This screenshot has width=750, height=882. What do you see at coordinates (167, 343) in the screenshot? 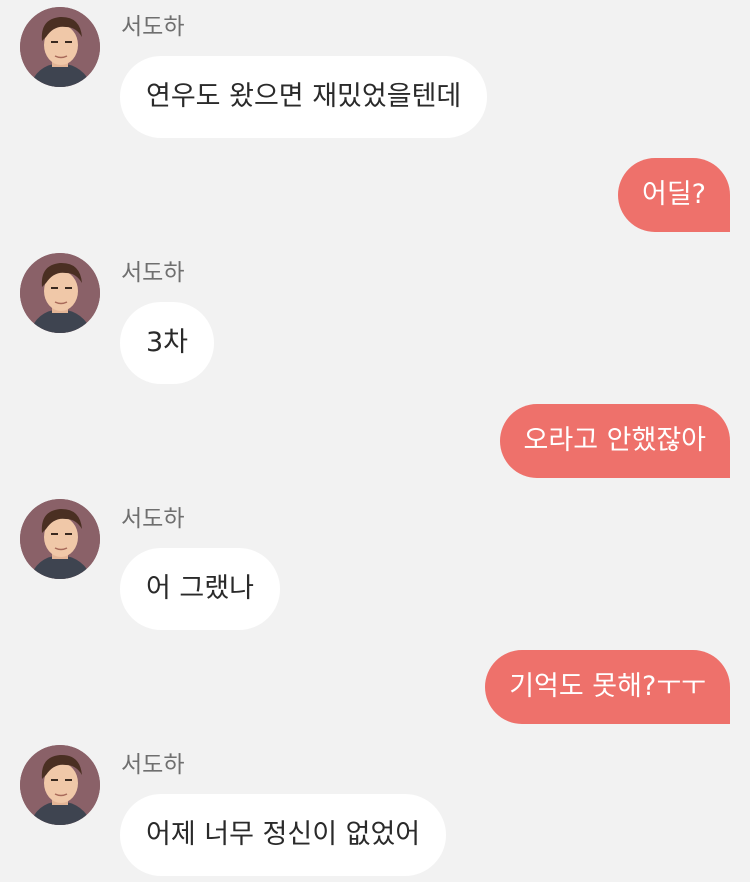
I see `incoming-message-bubble: 3차` at bounding box center [167, 343].